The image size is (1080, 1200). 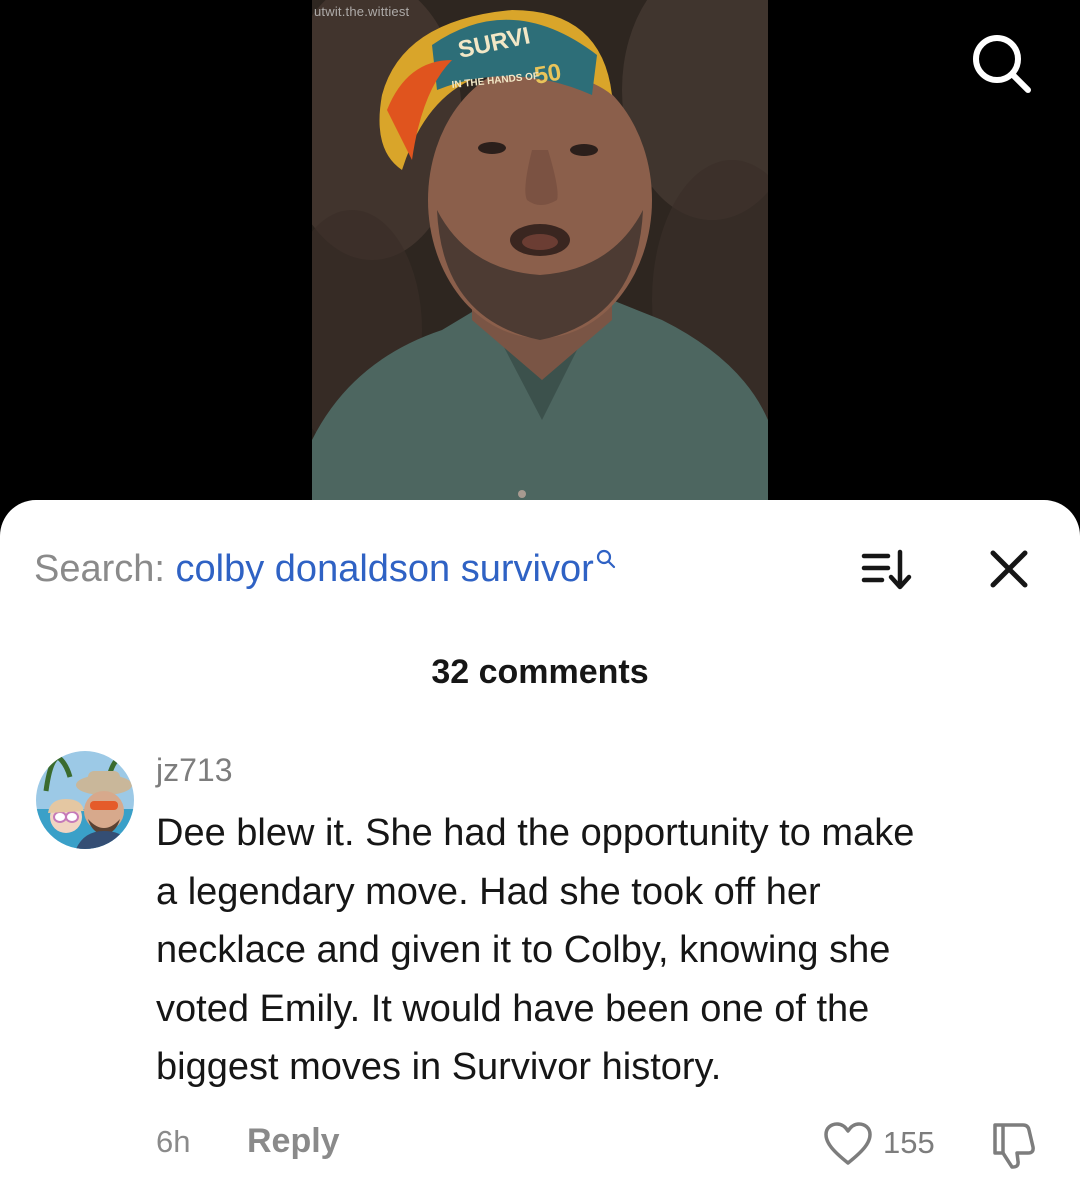 What do you see at coordinates (909, 1142) in the screenshot?
I see `like-count: 155` at bounding box center [909, 1142].